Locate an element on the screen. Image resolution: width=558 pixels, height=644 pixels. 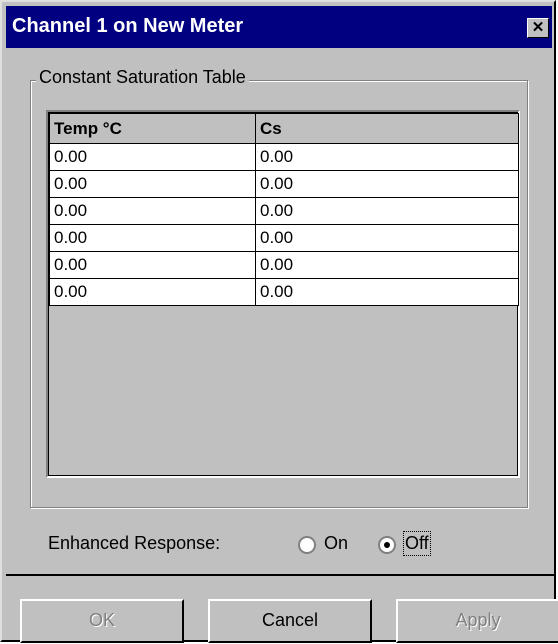
radio-off is located at coordinates (387, 545).